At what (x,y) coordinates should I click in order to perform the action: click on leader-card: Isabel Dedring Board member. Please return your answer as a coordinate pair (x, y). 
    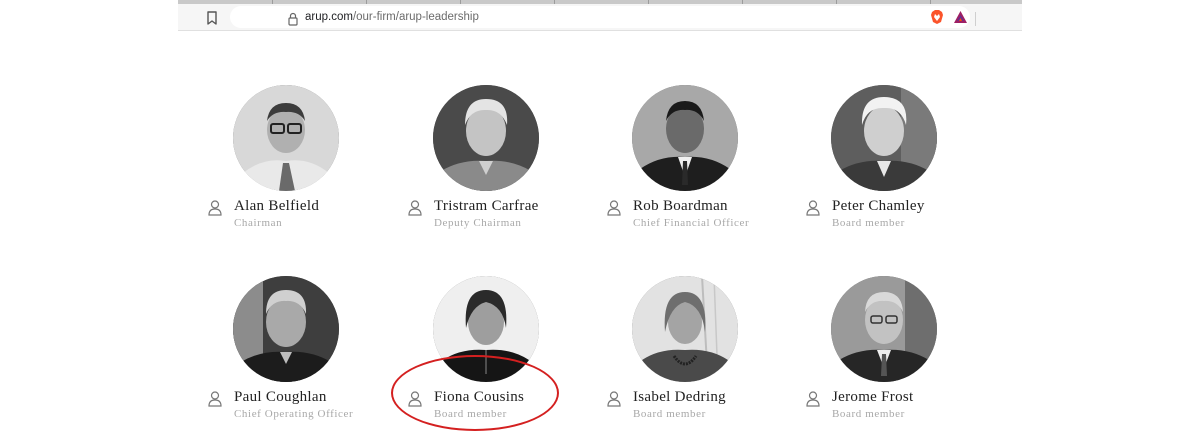
    Looking at the image, I should click on (707, 356).